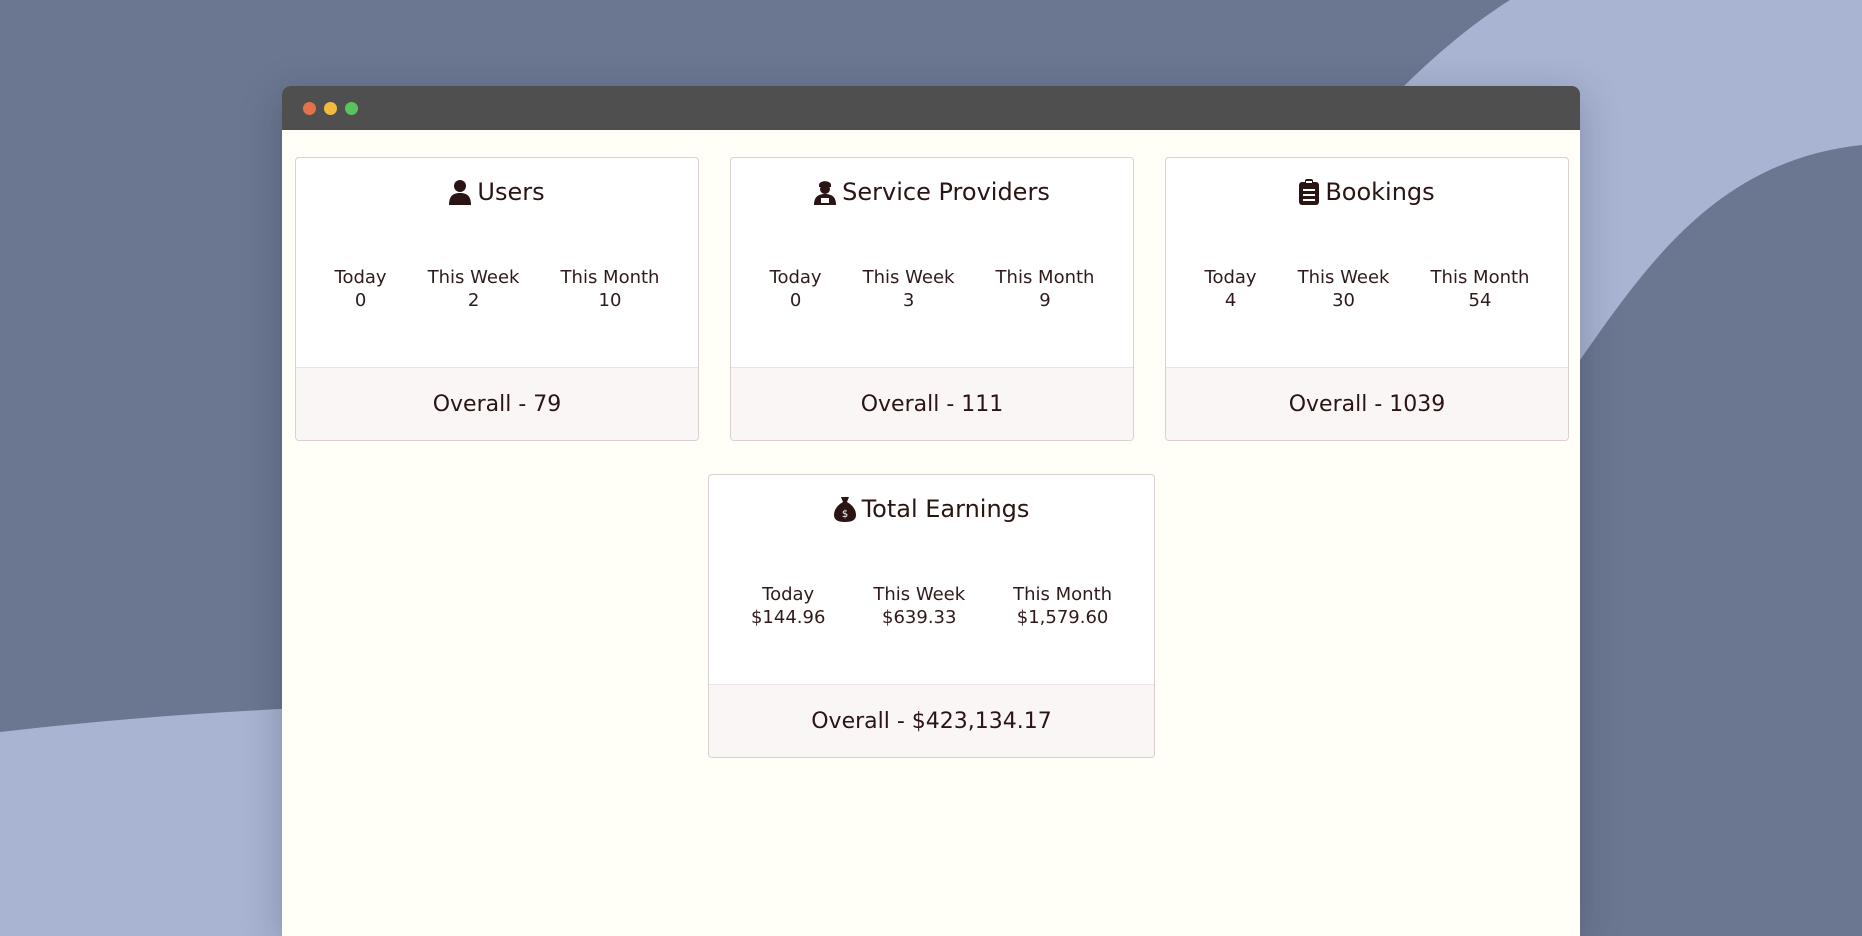 This screenshot has width=1862, height=936. What do you see at coordinates (919, 617) in the screenshot?
I see `stat-value: $639.33` at bounding box center [919, 617].